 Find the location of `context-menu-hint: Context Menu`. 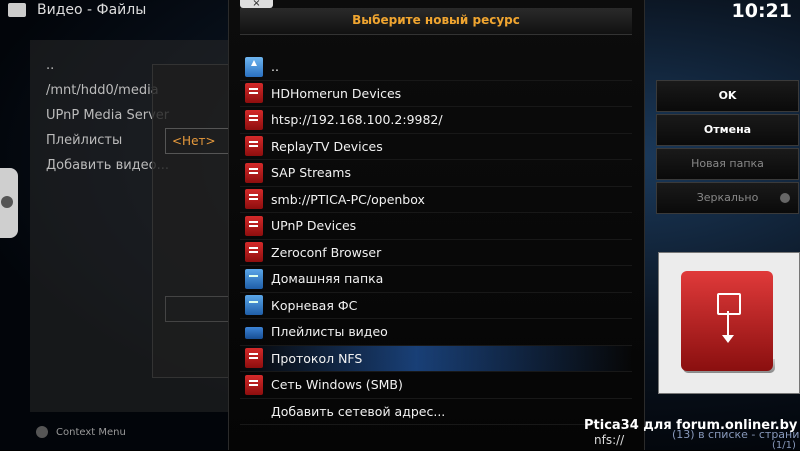

context-menu-hint: Context Menu is located at coordinates (81, 432).